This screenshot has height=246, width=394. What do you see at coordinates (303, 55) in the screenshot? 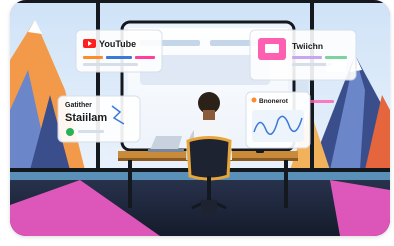
I see `twitch-panel: Twiichn` at bounding box center [303, 55].